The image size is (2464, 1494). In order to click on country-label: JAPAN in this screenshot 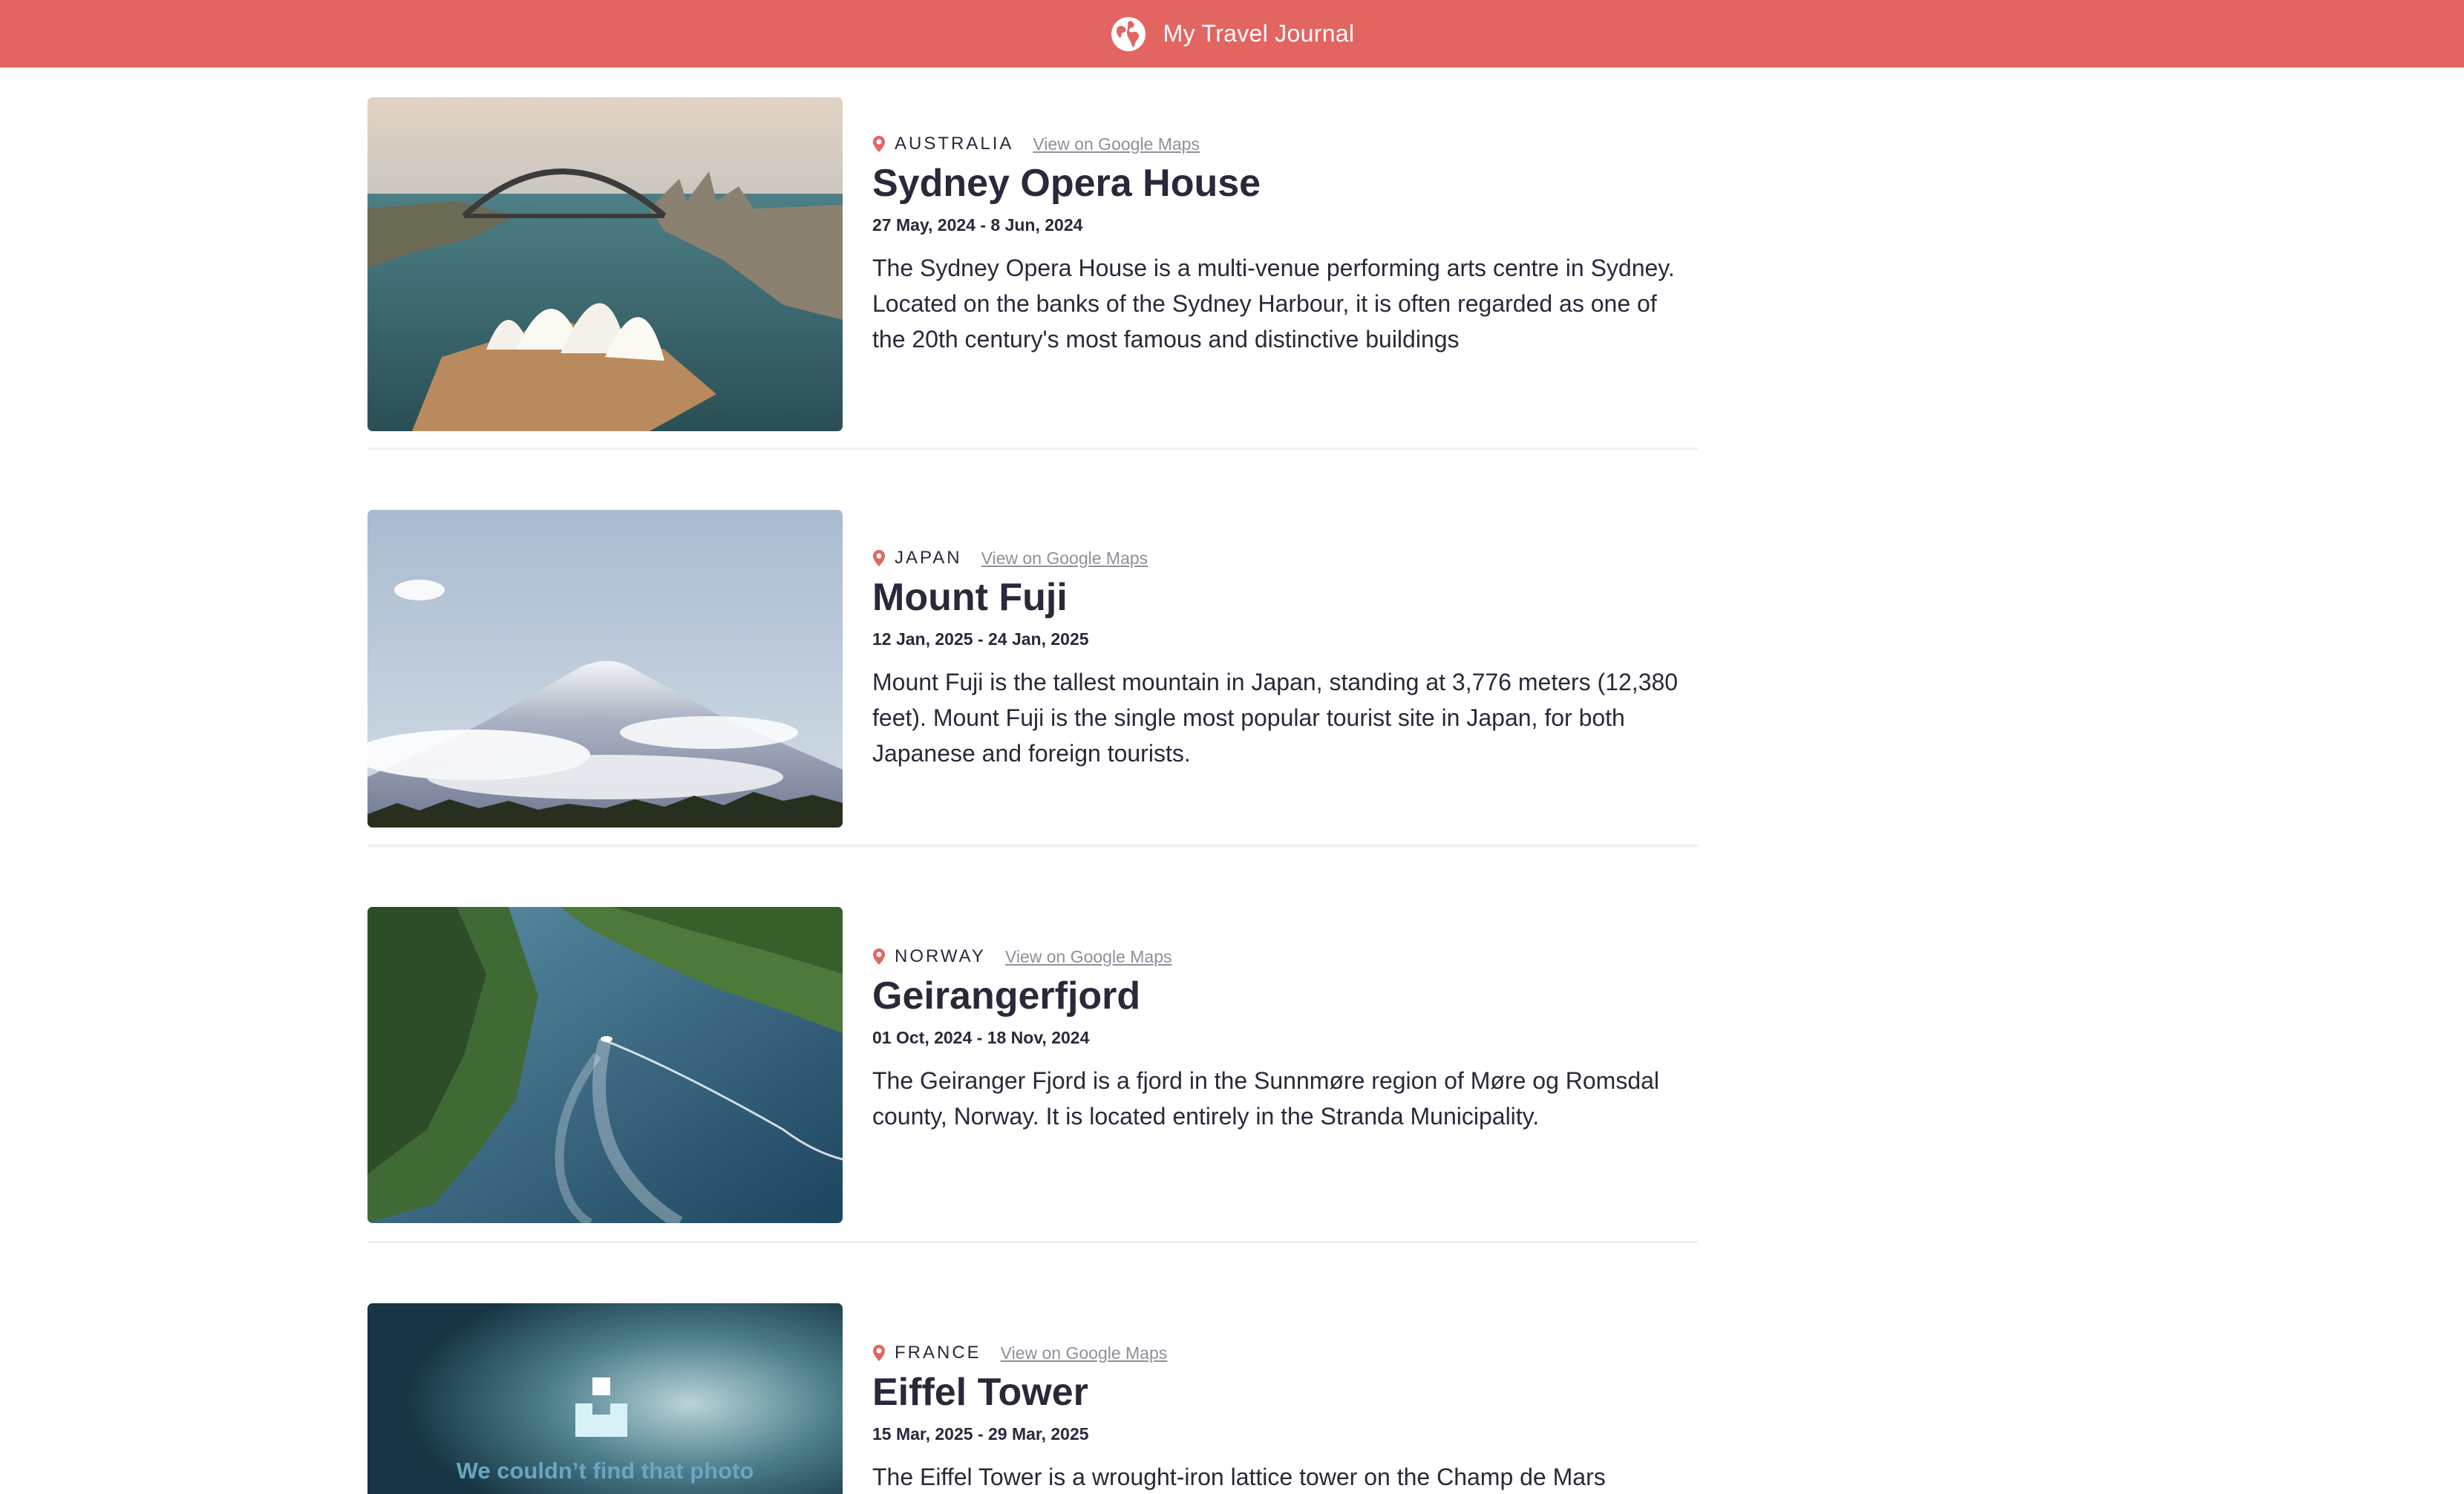, I will do `click(928, 558)`.